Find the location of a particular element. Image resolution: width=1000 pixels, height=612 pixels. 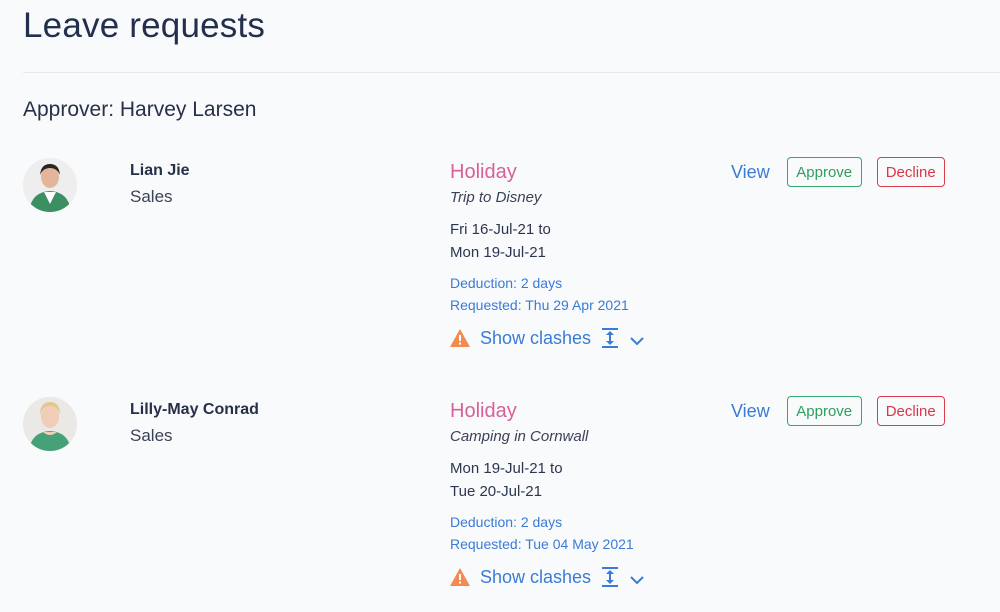

leave-dates: Mon 19-Jul-21 to Tue 20-Jul-21 is located at coordinates (580, 484).